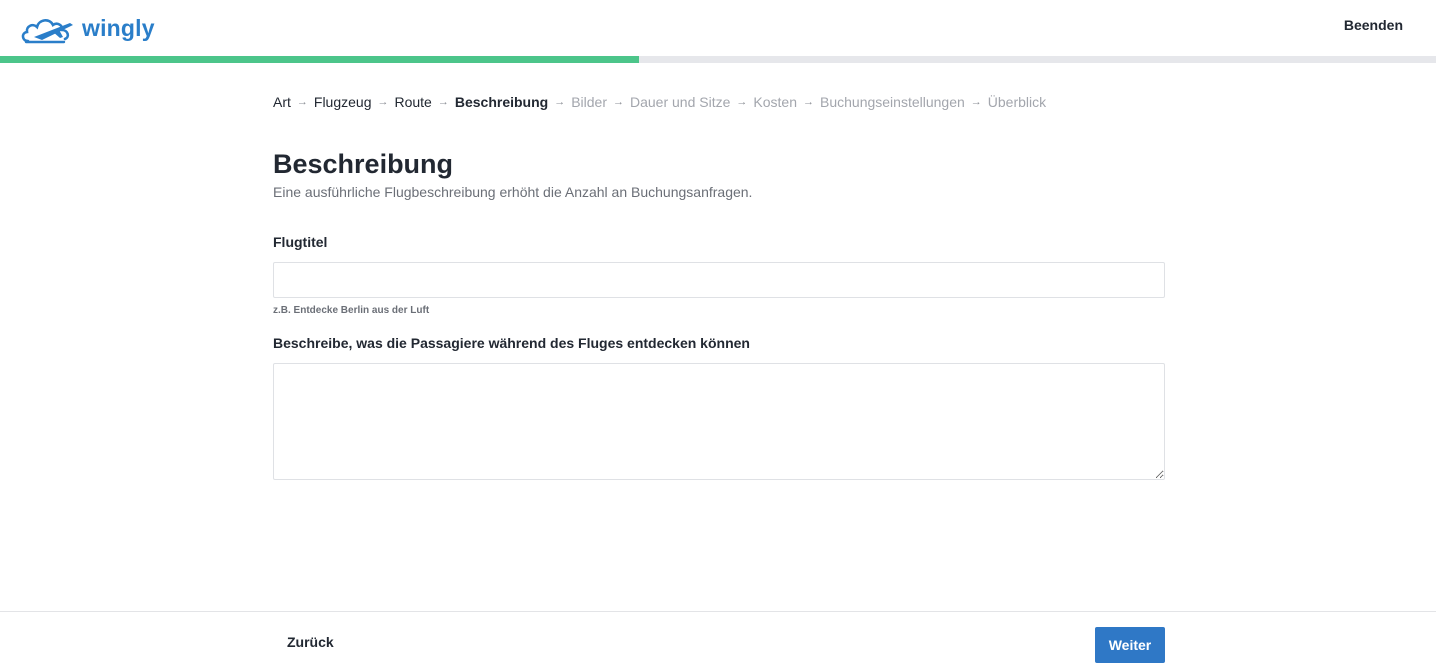  What do you see at coordinates (351, 310) in the screenshot?
I see `flight-title-hint: z.B. Entdecke Berlin aus der Luft` at bounding box center [351, 310].